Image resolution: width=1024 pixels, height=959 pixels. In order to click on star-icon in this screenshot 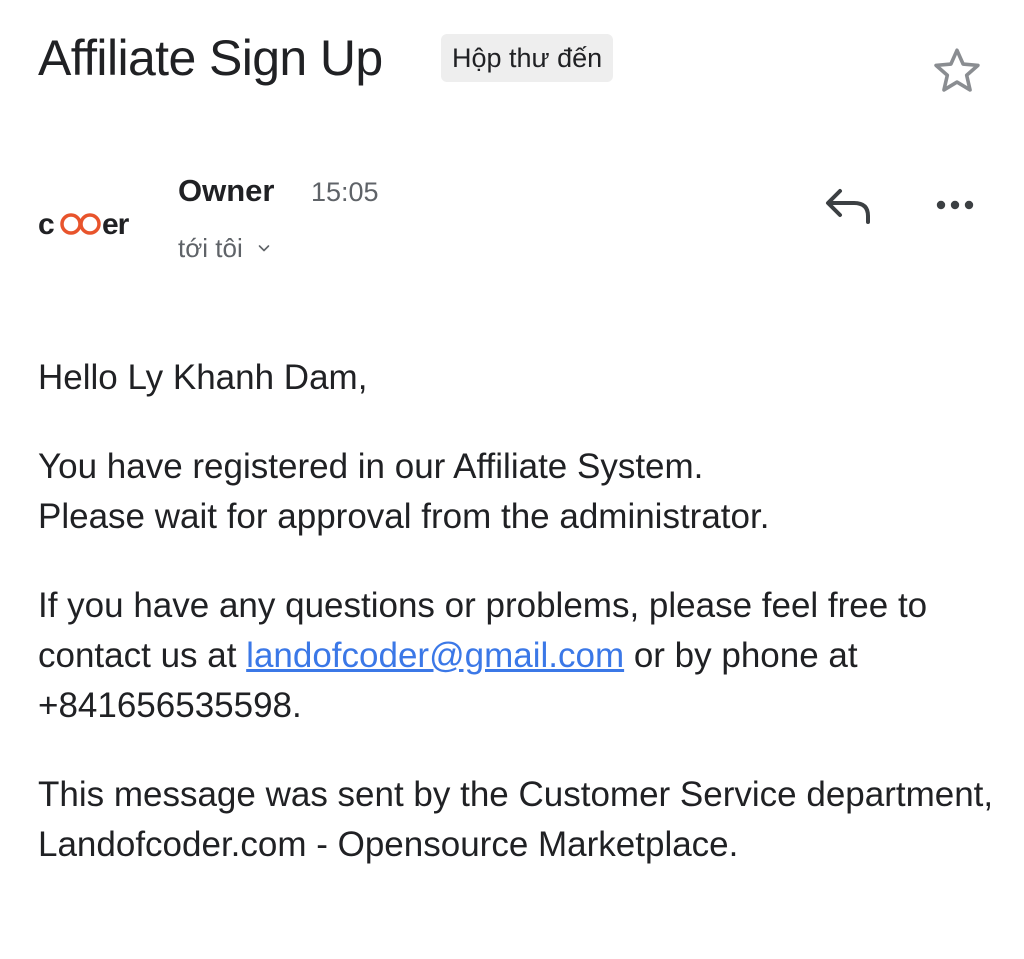, I will do `click(957, 71)`.